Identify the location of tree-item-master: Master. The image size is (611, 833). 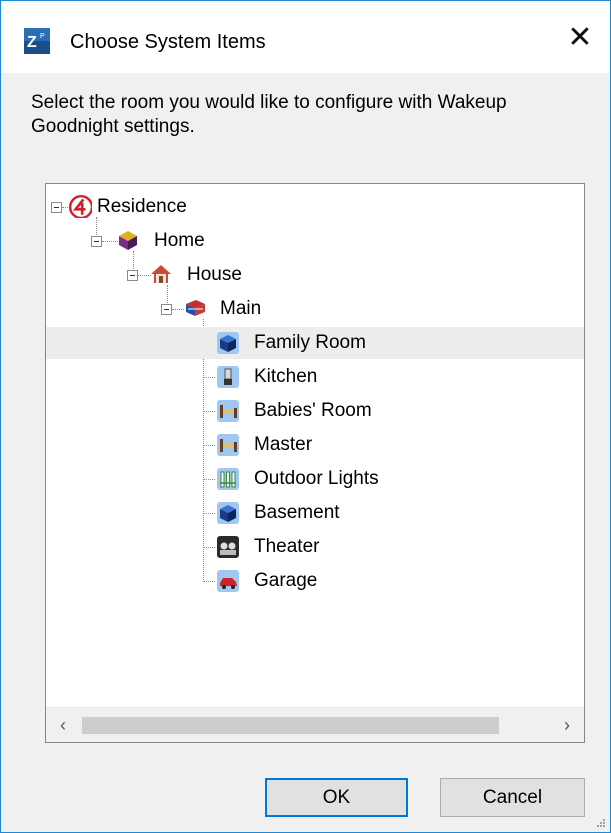
(315, 445).